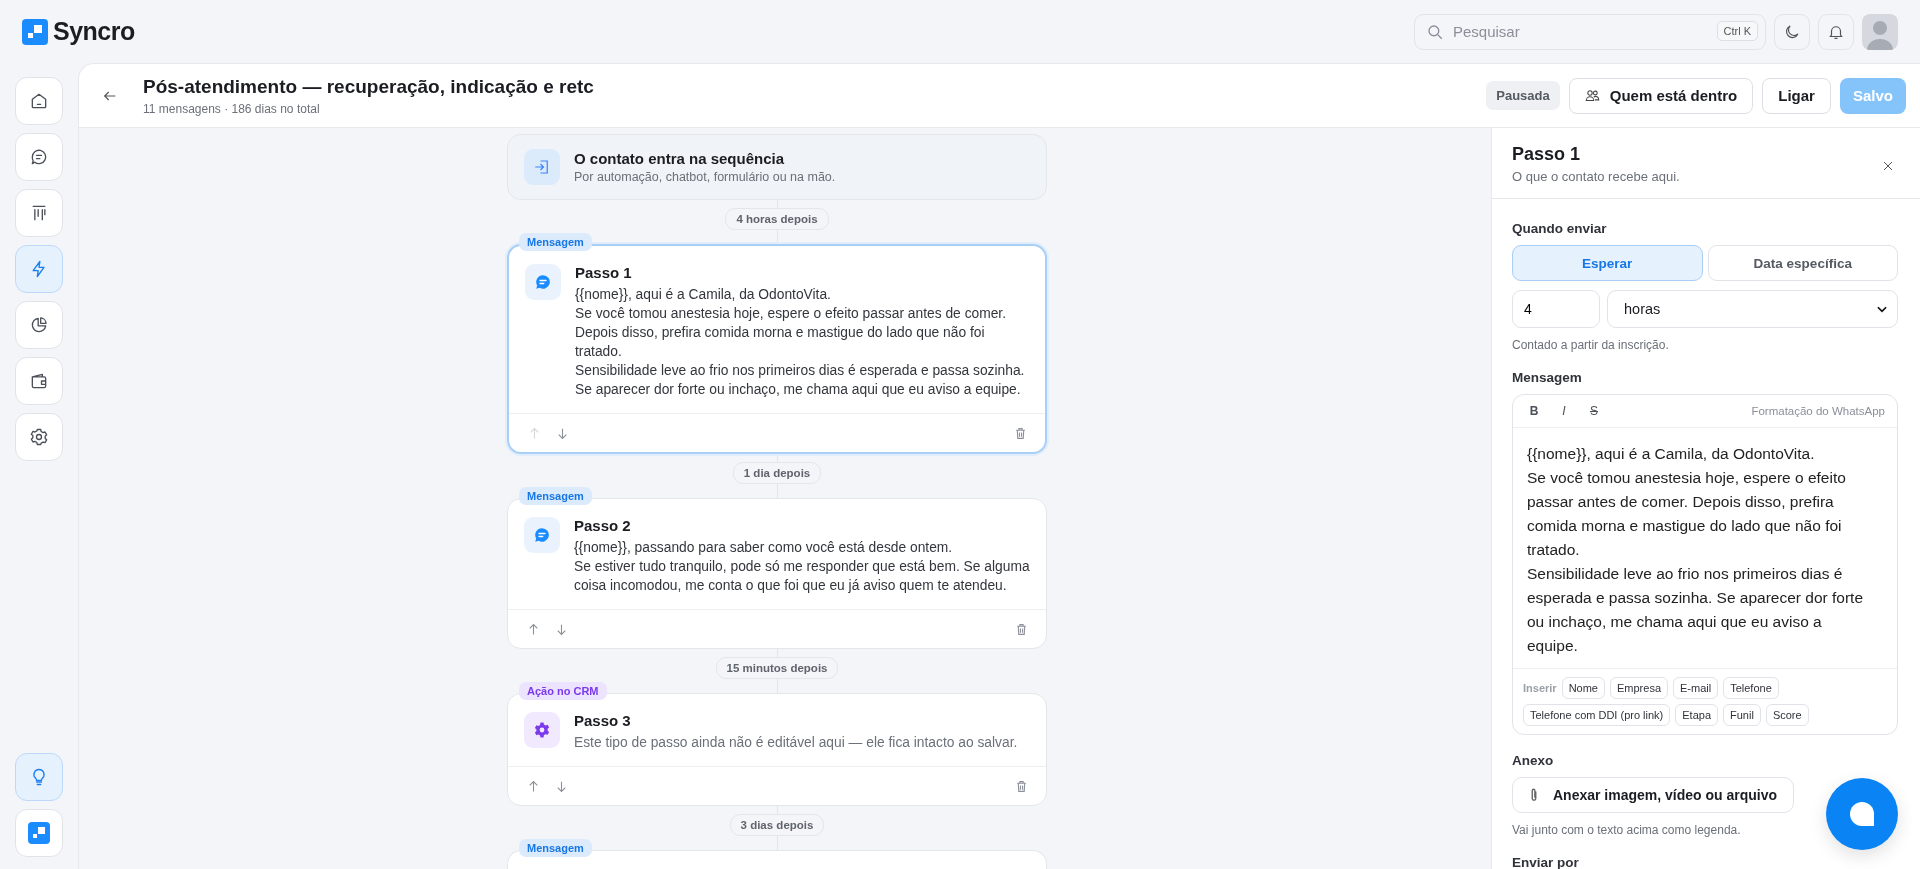 The width and height of the screenshot is (1920, 869). What do you see at coordinates (1792, 31) in the screenshot?
I see `theme-toggle-button` at bounding box center [1792, 31].